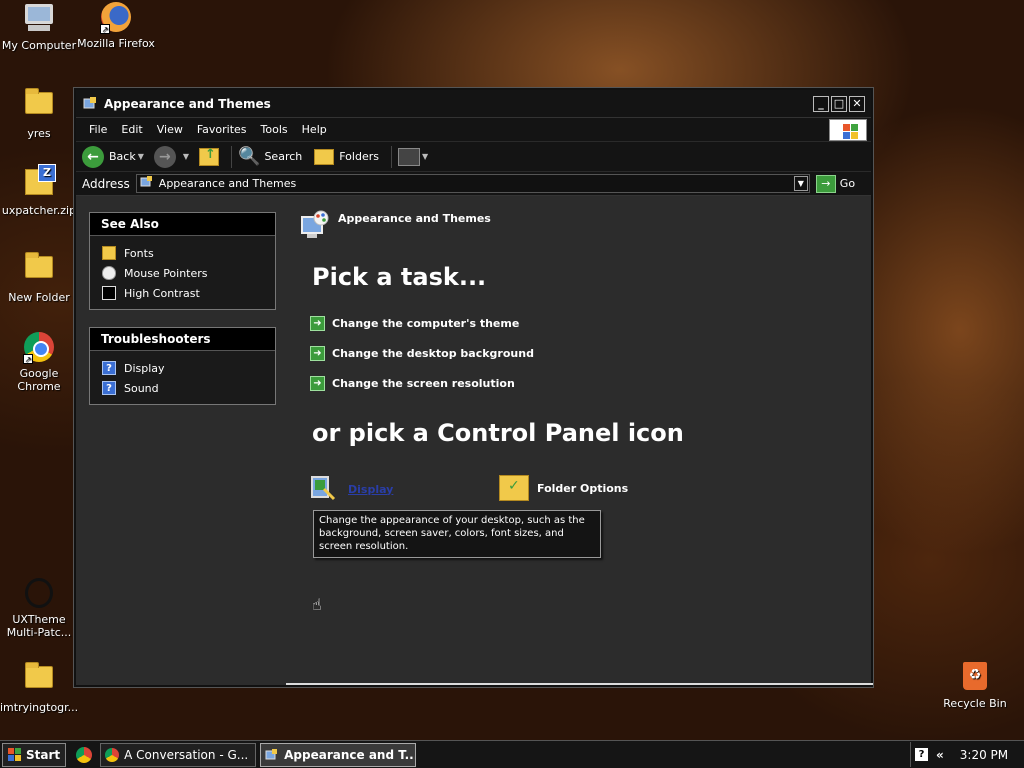 The height and width of the screenshot is (768, 1024). I want to click on forward-button: → ▼, so click(173, 156).